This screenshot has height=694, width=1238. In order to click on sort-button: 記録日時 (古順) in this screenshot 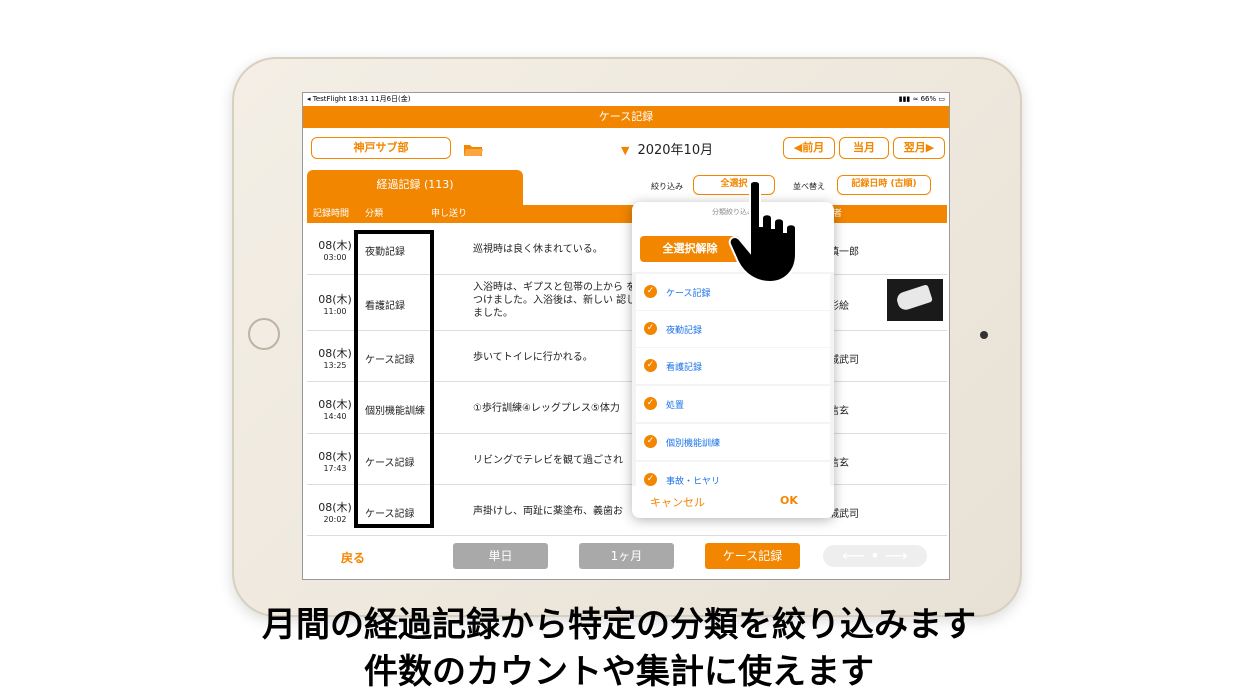, I will do `click(884, 185)`.